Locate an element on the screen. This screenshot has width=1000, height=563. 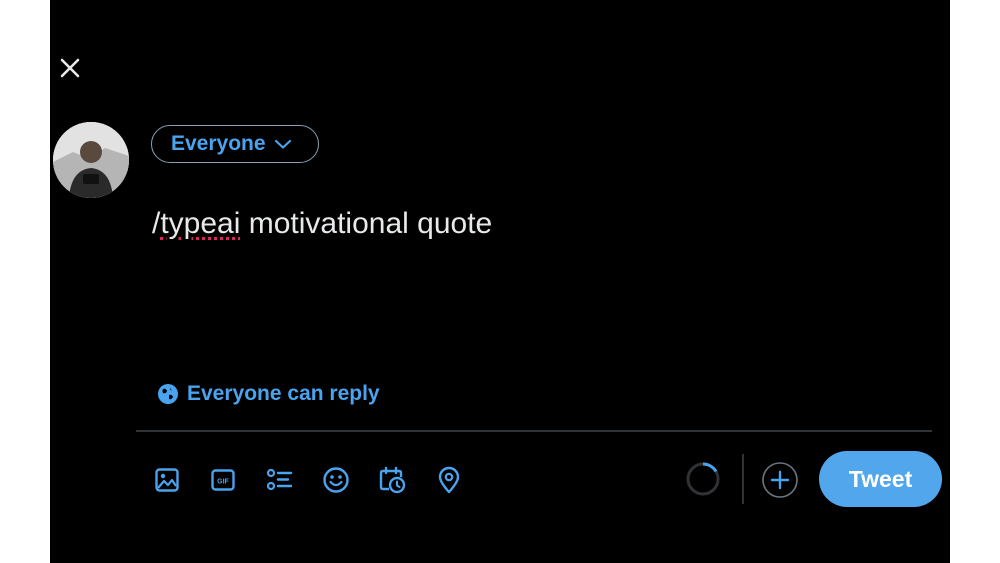
gif-icon: GIF is located at coordinates (223, 480).